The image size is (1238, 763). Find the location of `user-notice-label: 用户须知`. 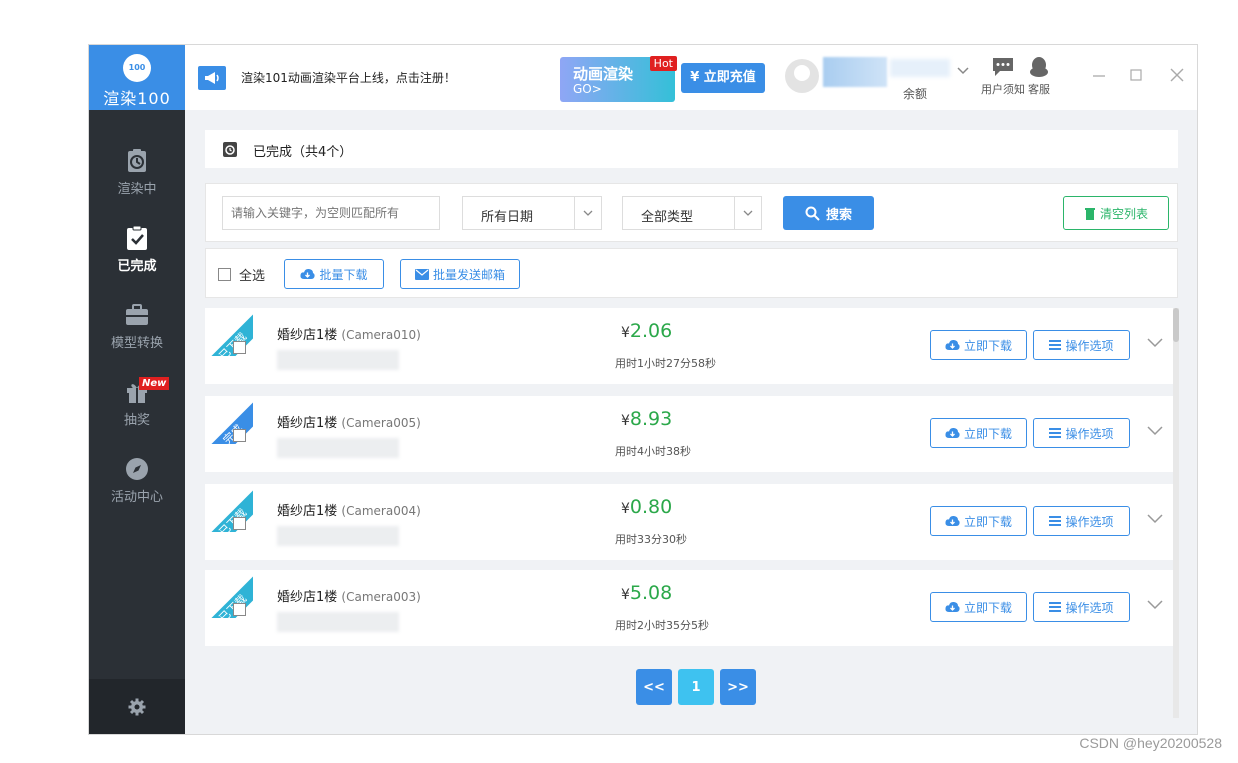

user-notice-label: 用户须知 is located at coordinates (1003, 89).